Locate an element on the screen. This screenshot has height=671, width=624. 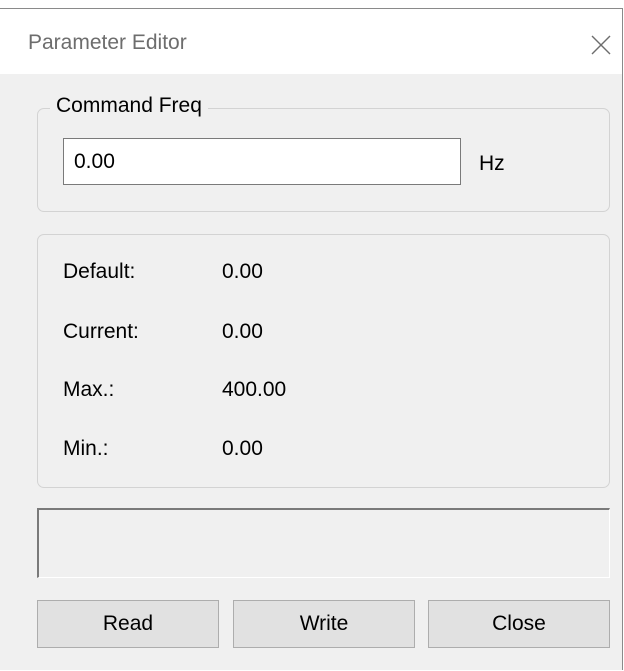
close-icon is located at coordinates (601, 45).